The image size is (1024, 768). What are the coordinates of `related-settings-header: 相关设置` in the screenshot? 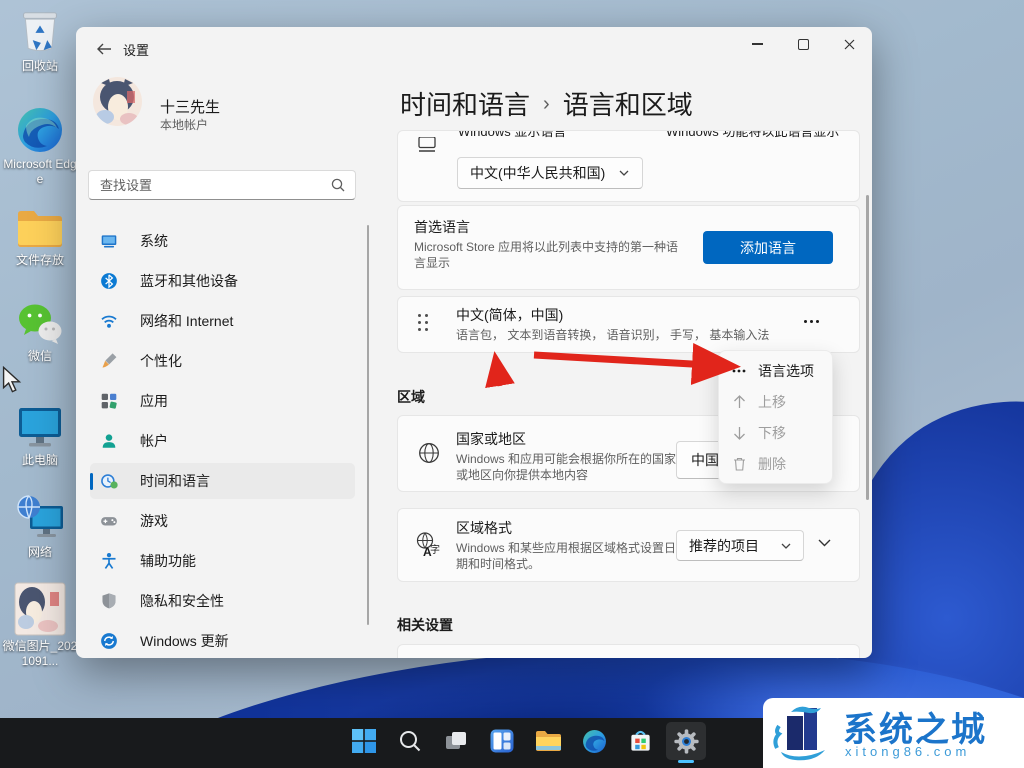 It's located at (425, 625).